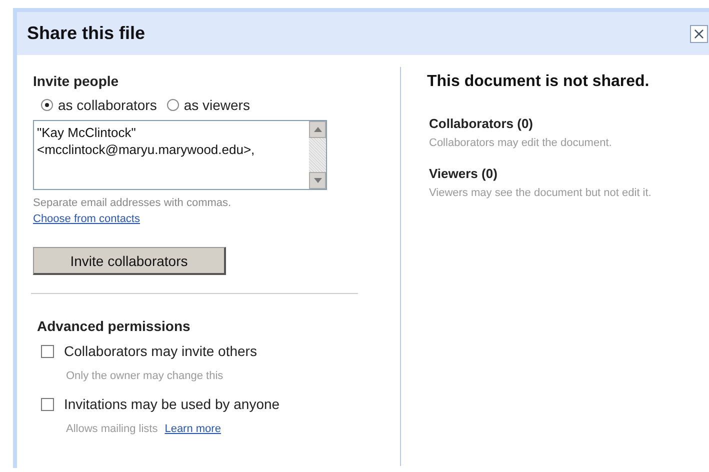 This screenshot has width=709, height=472. Describe the element at coordinates (112, 429) in the screenshot. I see `note-text: Allows mailing lists` at that location.